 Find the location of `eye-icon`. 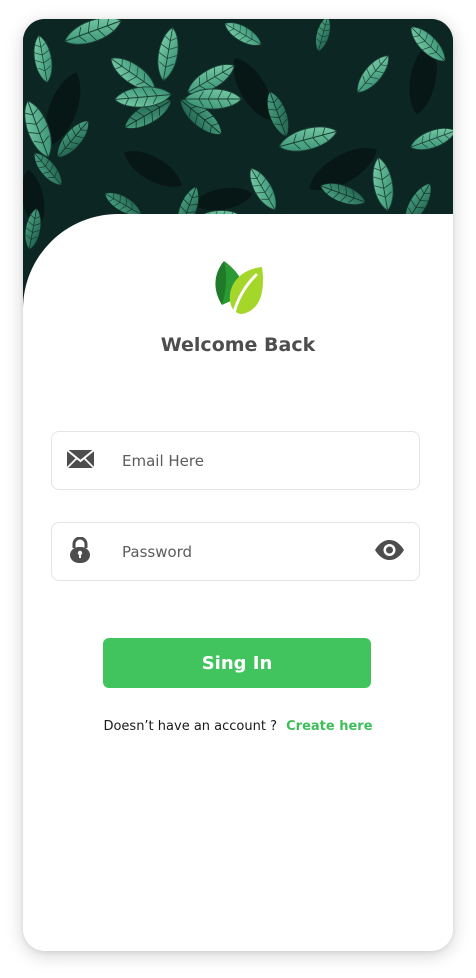

eye-icon is located at coordinates (389, 551).